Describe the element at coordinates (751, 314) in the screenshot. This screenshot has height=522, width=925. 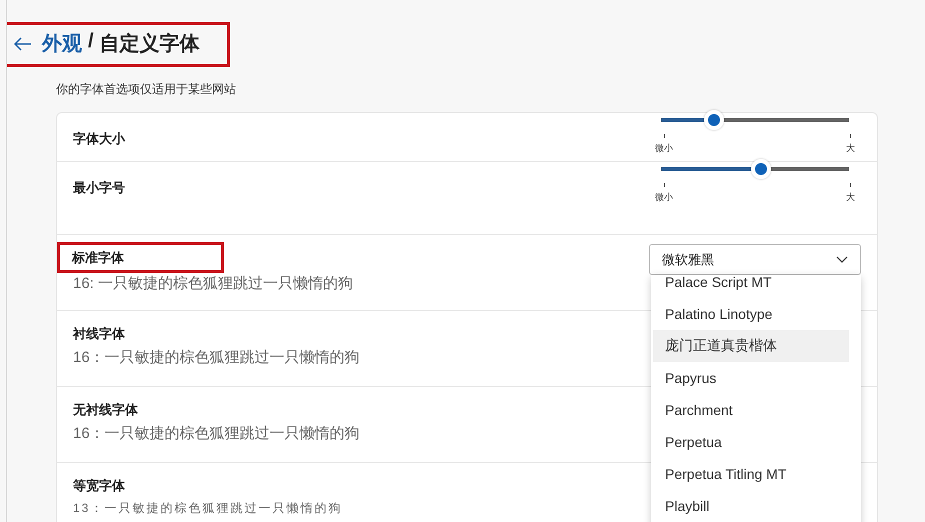
I see `dropdown-option: Palatino Linotype` at that location.